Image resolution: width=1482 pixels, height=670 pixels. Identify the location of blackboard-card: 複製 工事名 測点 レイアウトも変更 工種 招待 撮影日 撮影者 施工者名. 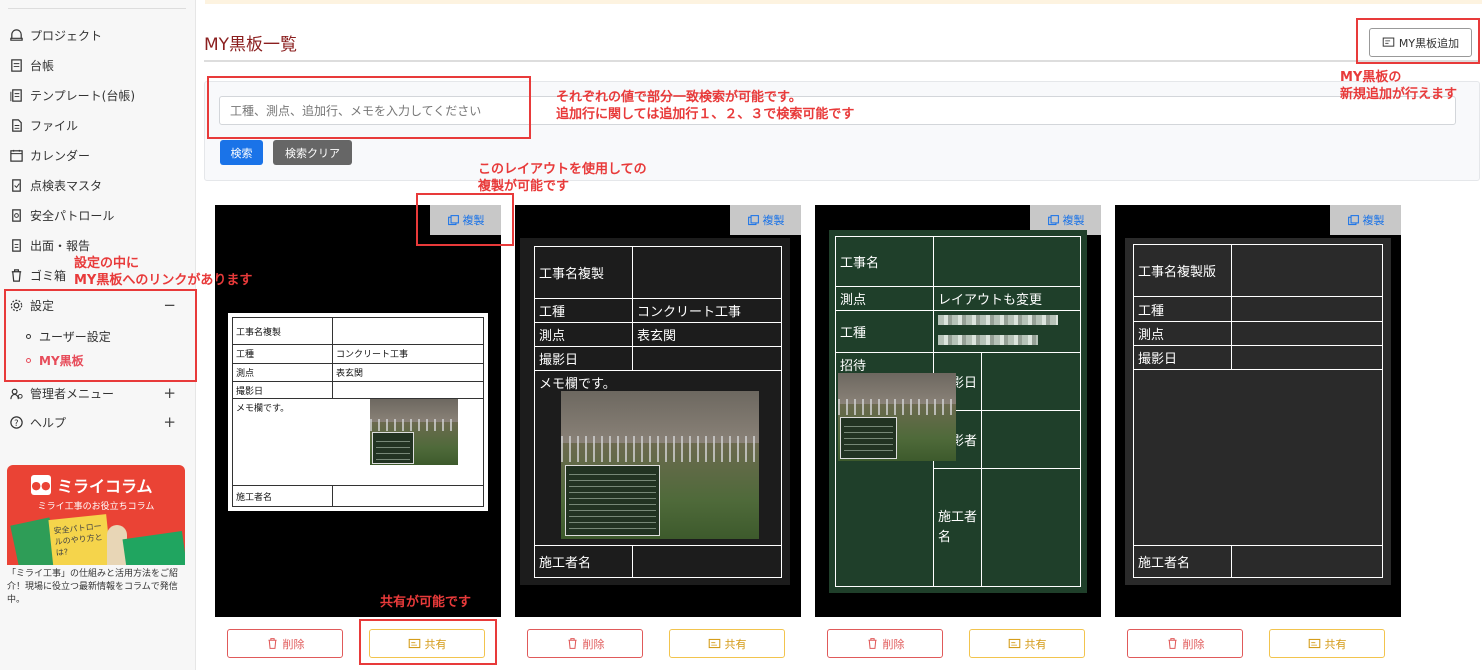
(958, 411).